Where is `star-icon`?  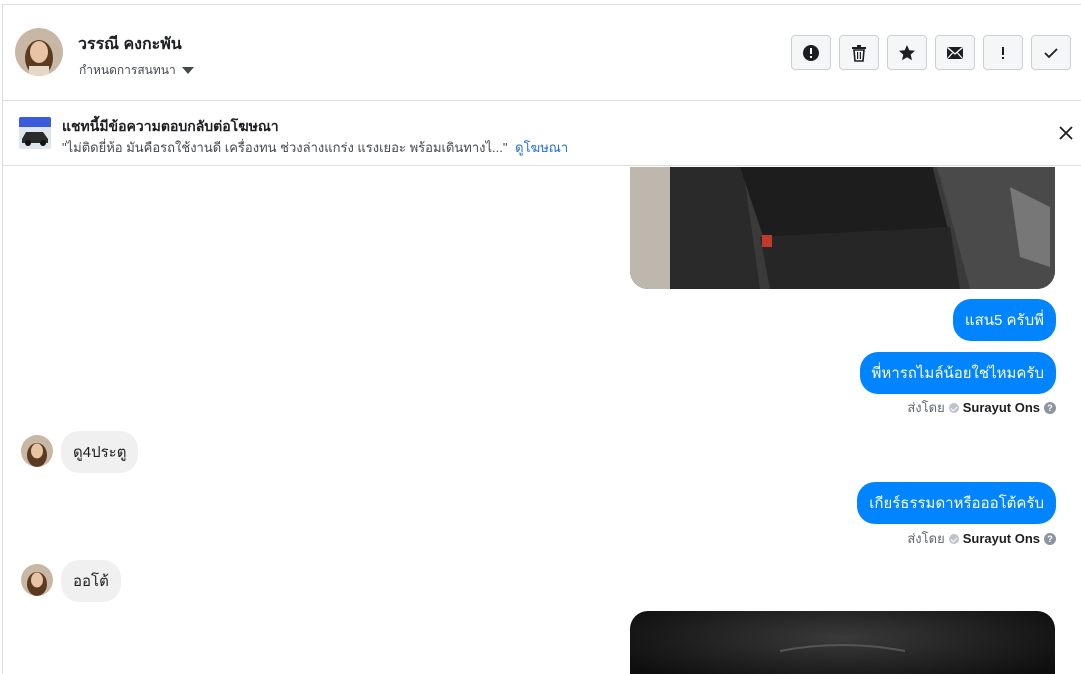 star-icon is located at coordinates (907, 52).